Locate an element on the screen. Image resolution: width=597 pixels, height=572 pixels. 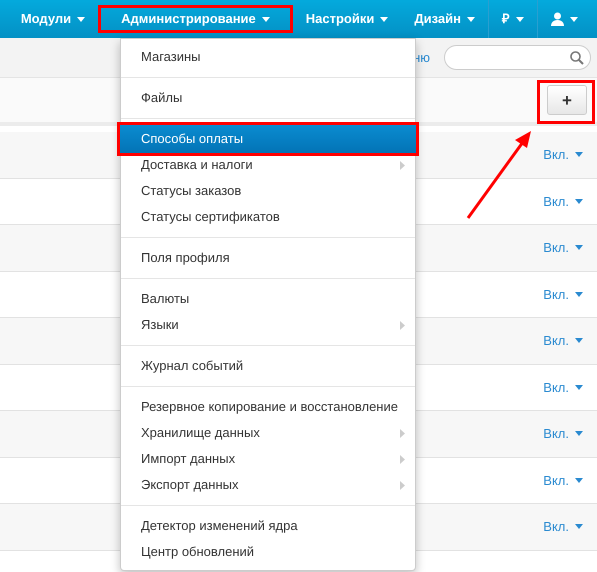
menu-item: Детектор изменений ядра is located at coordinates (268, 526).